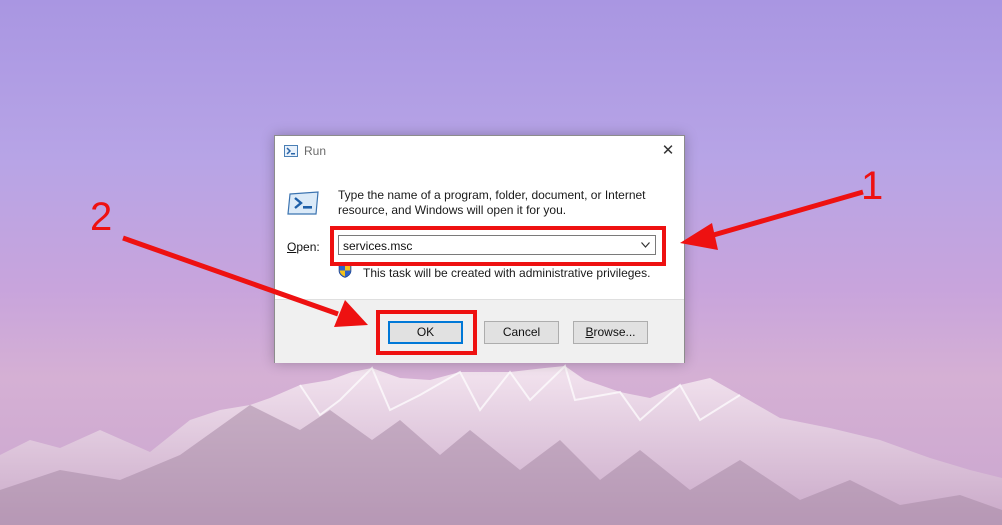 The image size is (1002, 525). What do you see at coordinates (351, 313) in the screenshot?
I see `arrow-2-head` at bounding box center [351, 313].